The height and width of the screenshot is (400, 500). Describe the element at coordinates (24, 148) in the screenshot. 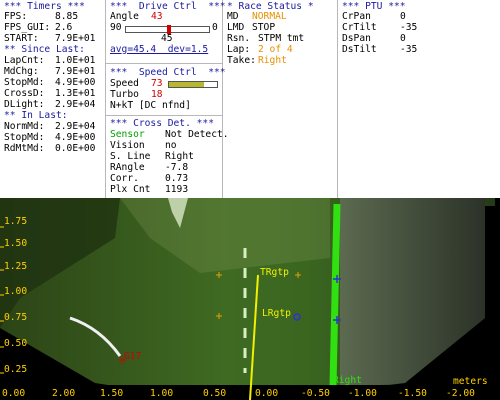

I see `rdmtmd-label: RdMtMd:` at that location.